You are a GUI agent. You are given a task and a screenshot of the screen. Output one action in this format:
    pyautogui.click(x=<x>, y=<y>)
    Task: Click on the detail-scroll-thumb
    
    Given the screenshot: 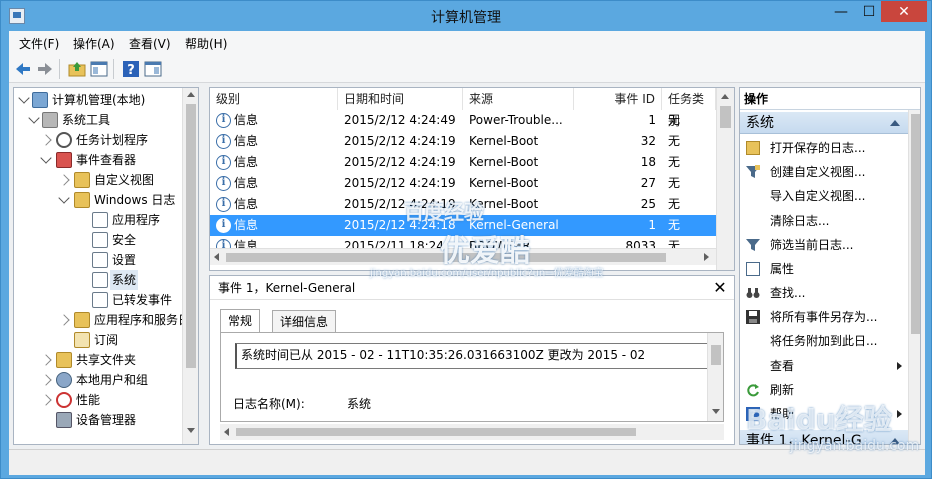 What is the action you would take?
    pyautogui.click(x=716, y=355)
    